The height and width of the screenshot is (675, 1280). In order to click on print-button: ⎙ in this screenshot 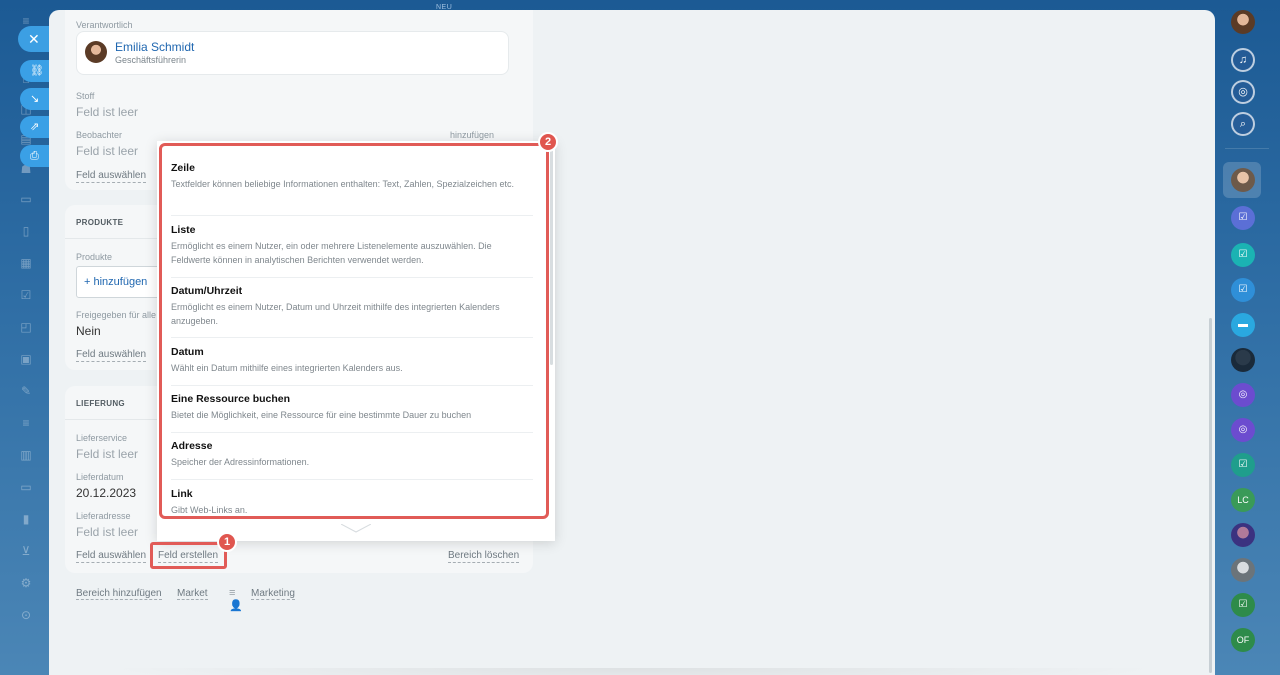, I will do `click(36, 156)`.